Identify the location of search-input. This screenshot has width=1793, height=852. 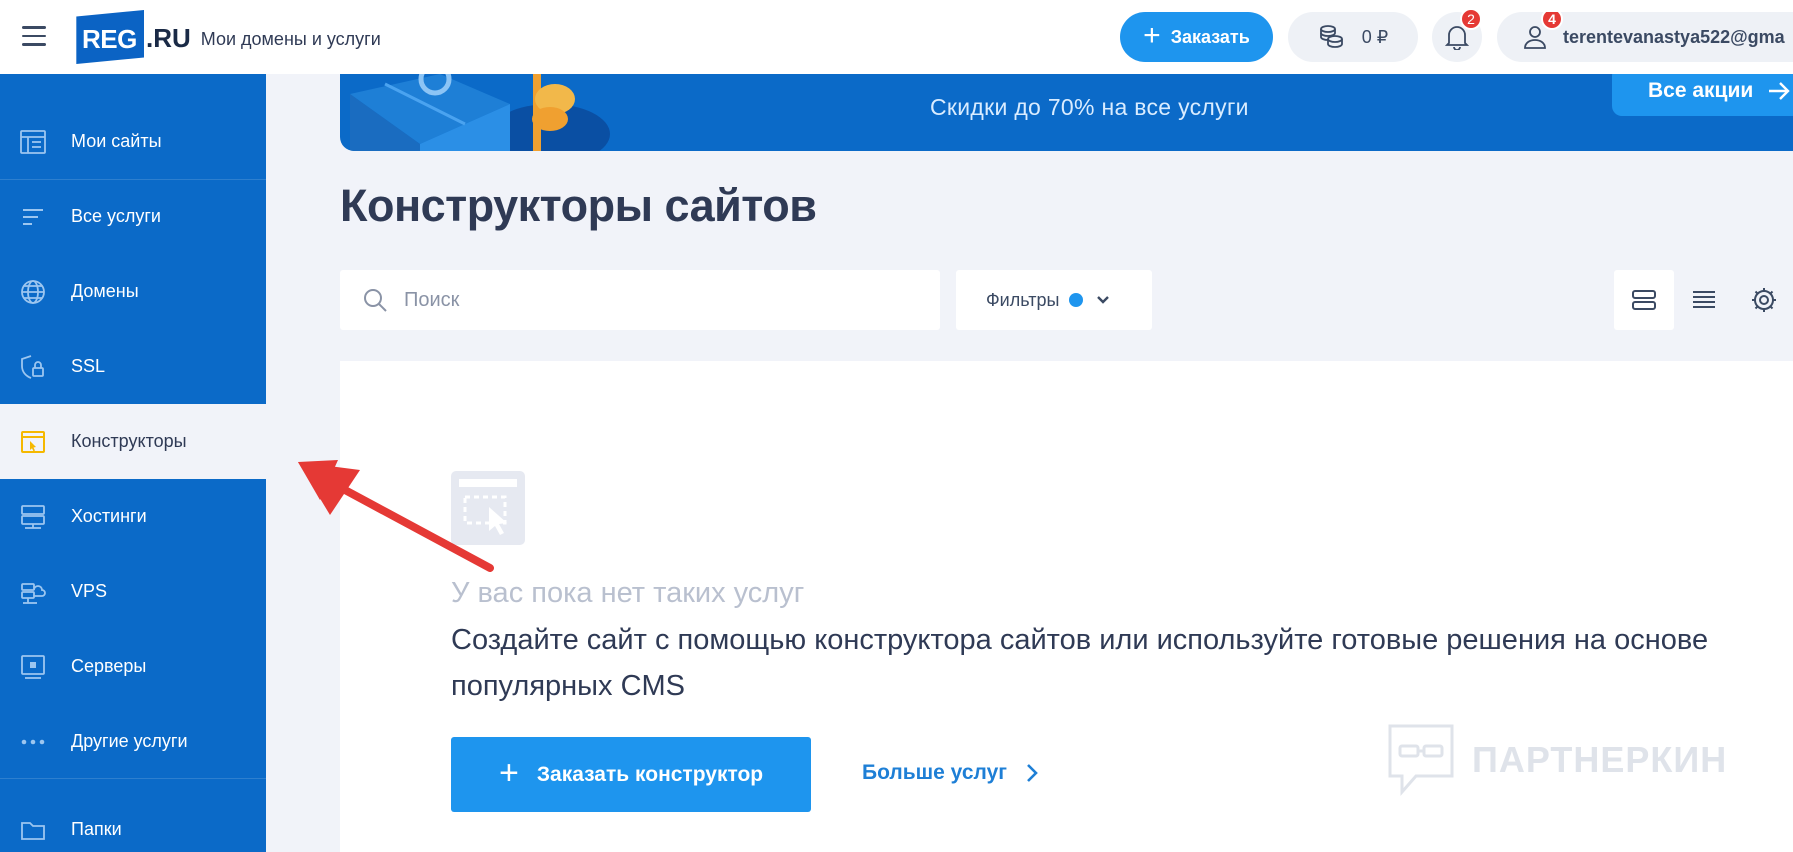
(654, 300).